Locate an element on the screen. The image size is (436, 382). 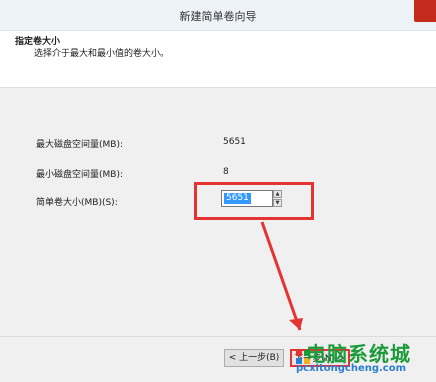
stepper-up-icon: ▲ is located at coordinates (277, 194).